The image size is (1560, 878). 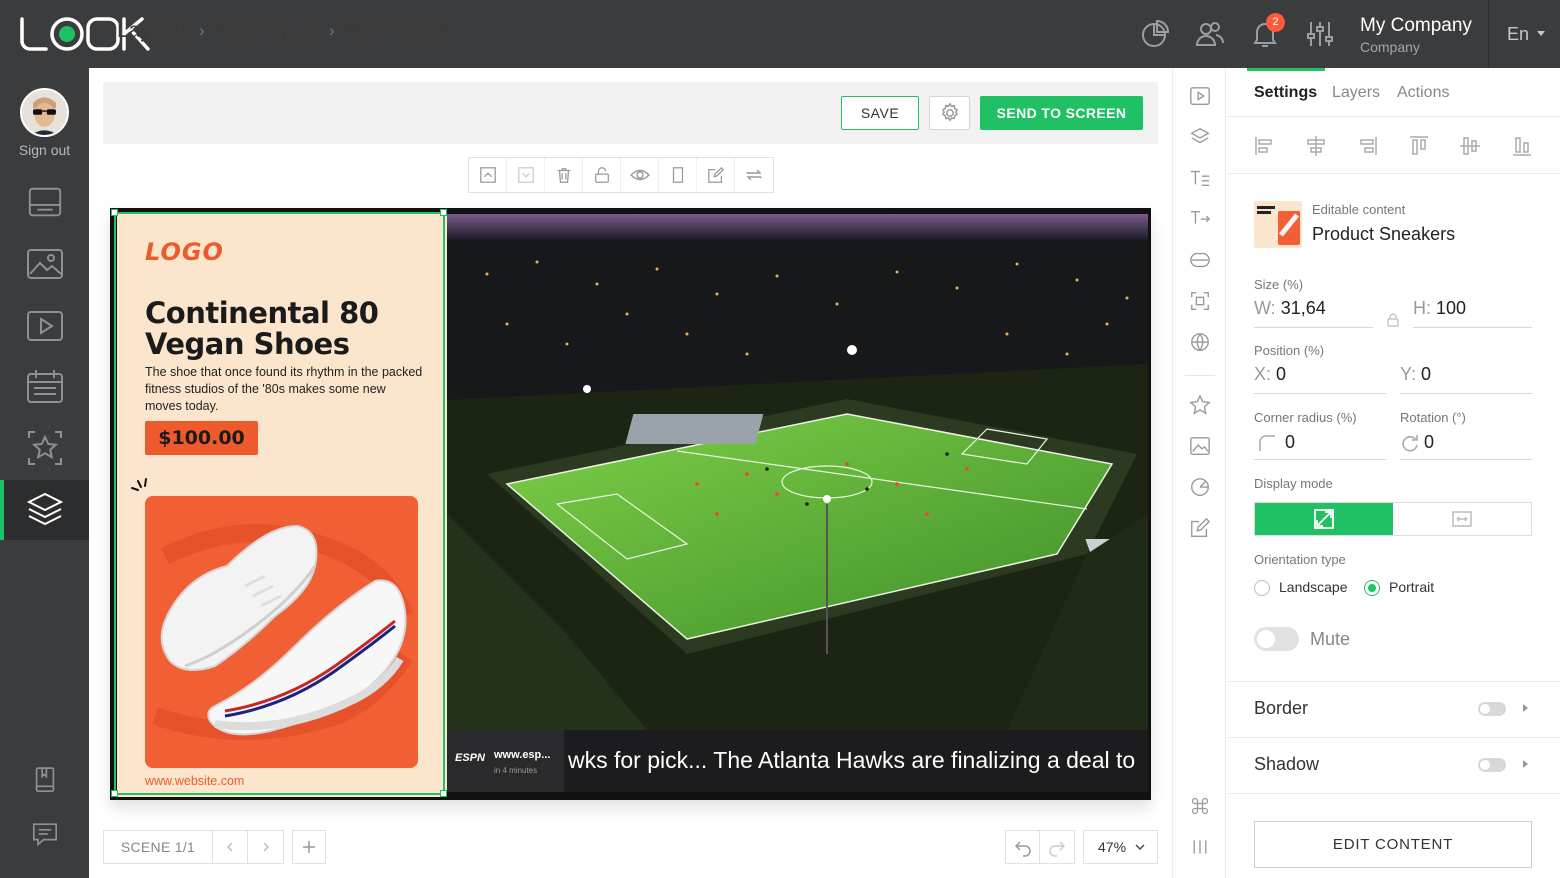 What do you see at coordinates (44, 448) in the screenshot?
I see `sidebar-item-templates` at bounding box center [44, 448].